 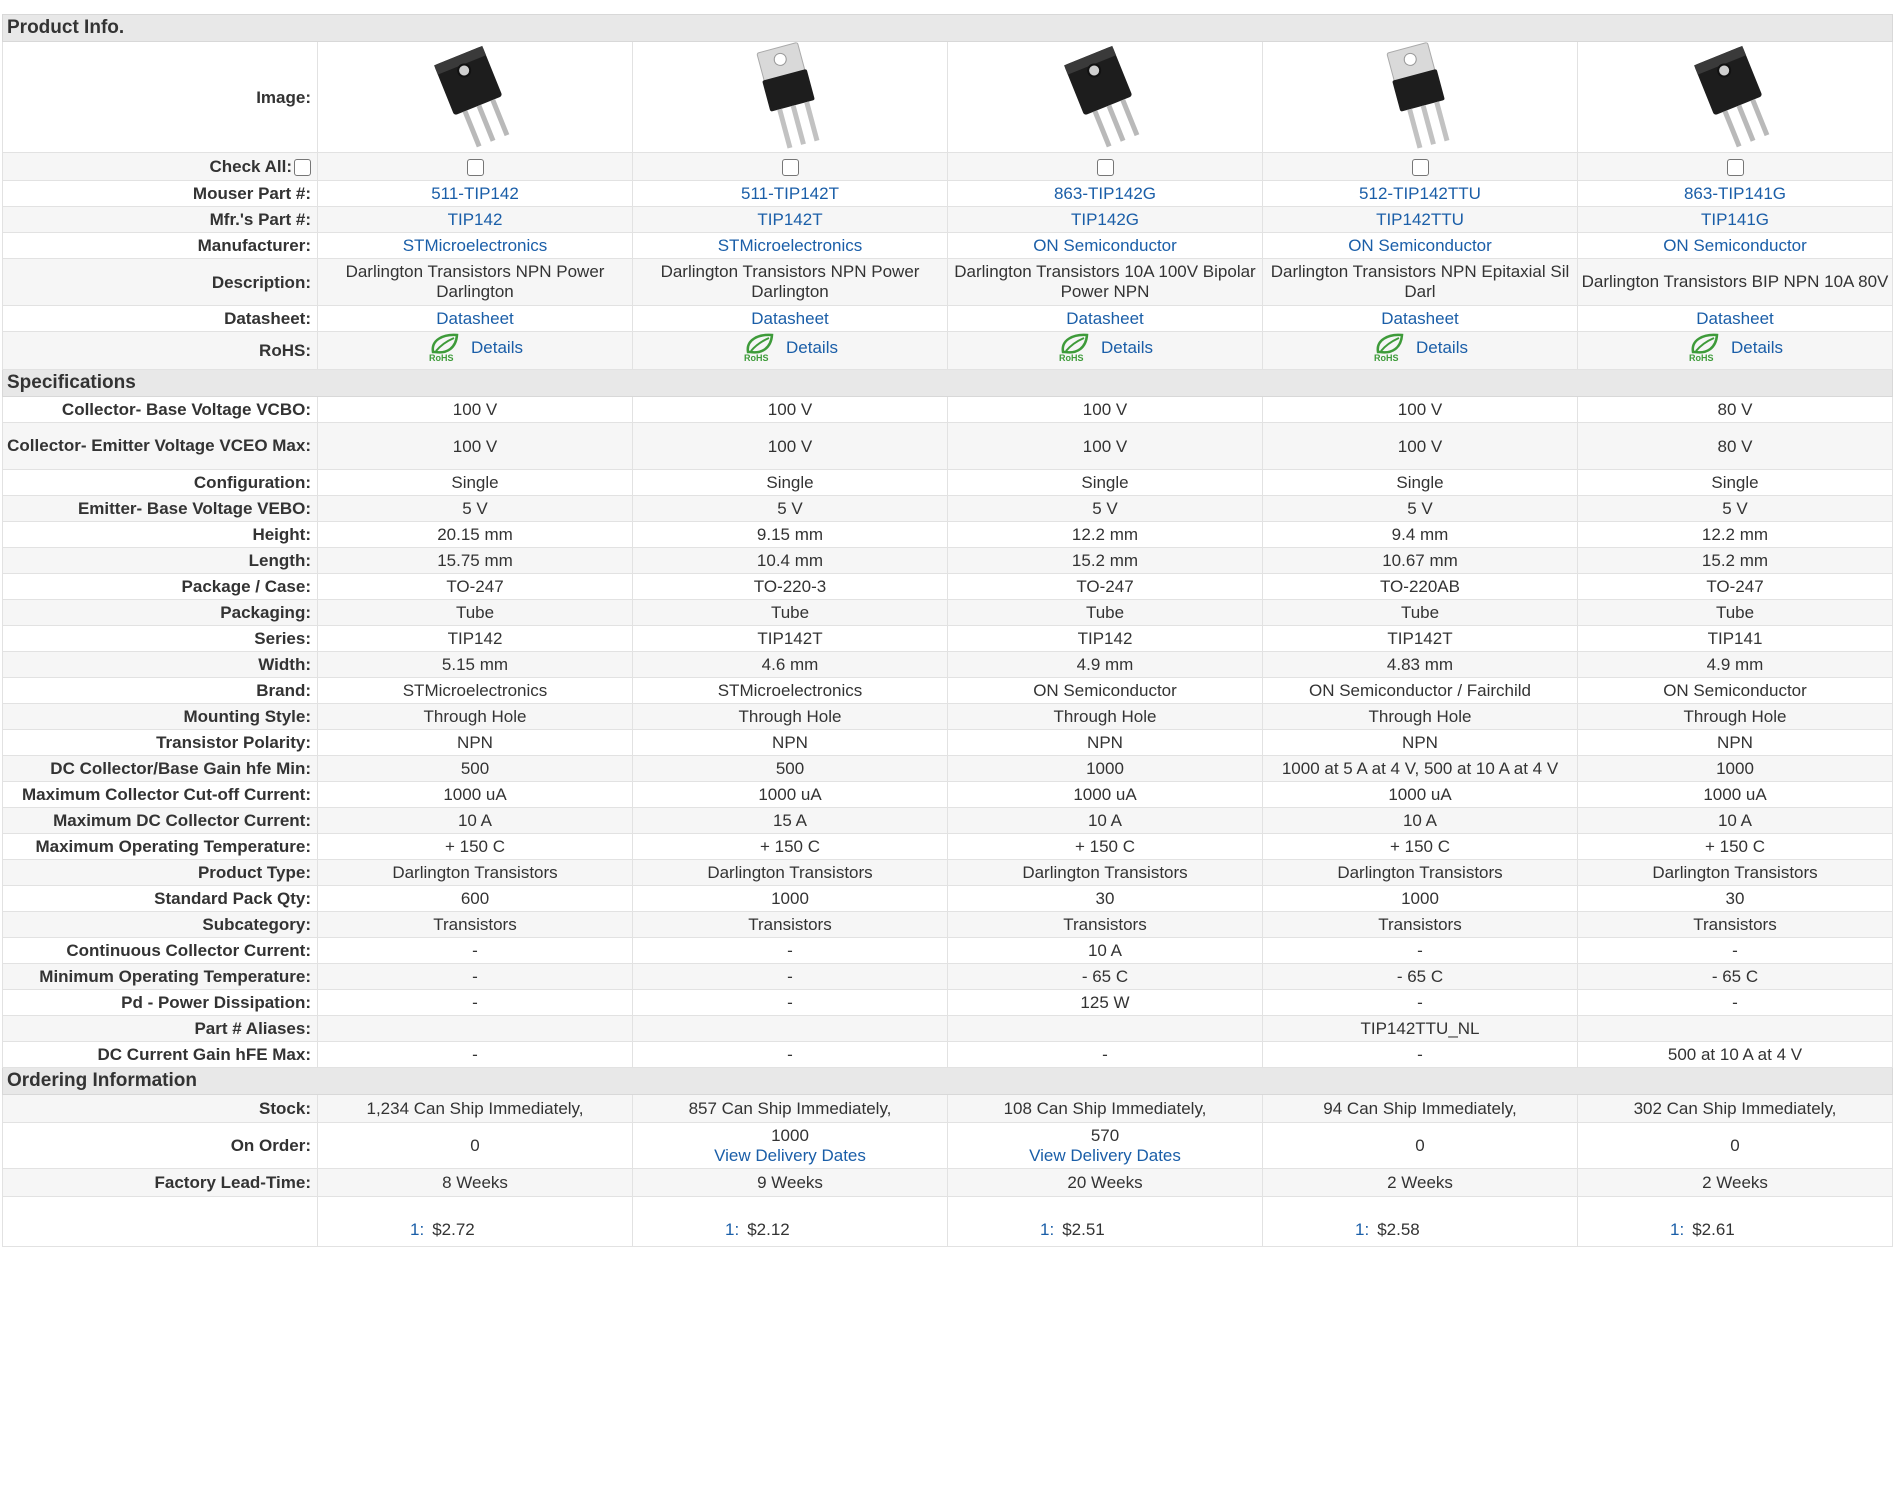 What do you see at coordinates (768, 1229) in the screenshot?
I see `unit-price: $2.12` at bounding box center [768, 1229].